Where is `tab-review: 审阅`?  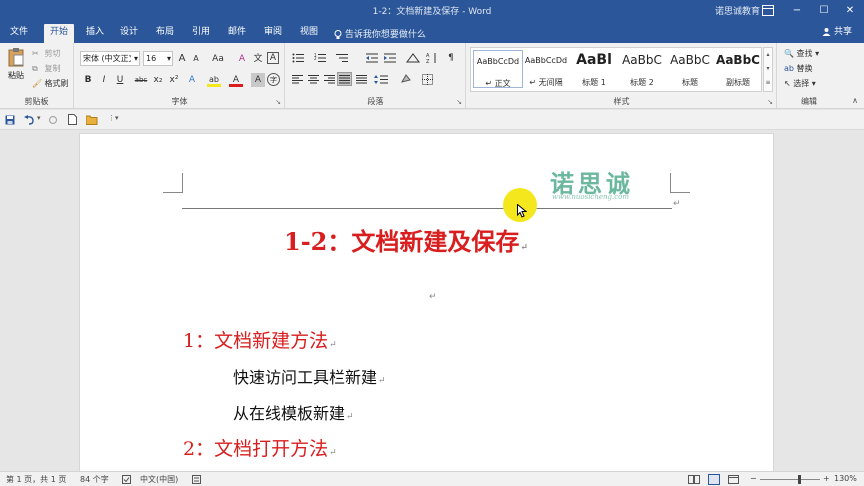
tab-review: 审阅 is located at coordinates (273, 33).